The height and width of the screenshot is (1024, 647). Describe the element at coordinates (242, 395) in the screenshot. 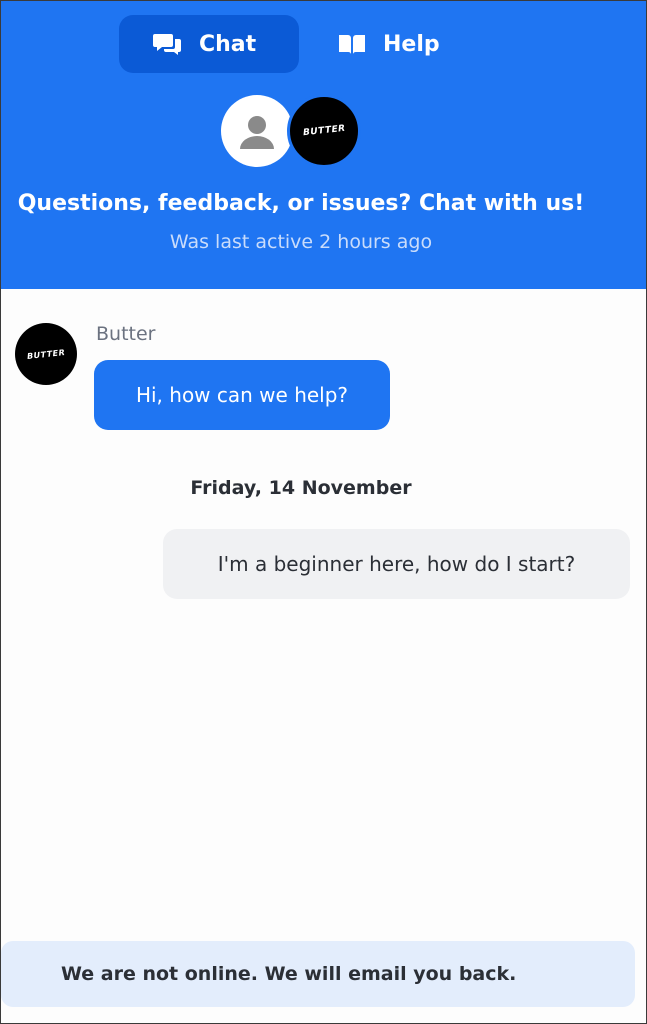

I see `incoming-message: Hi, how can we help?` at that location.